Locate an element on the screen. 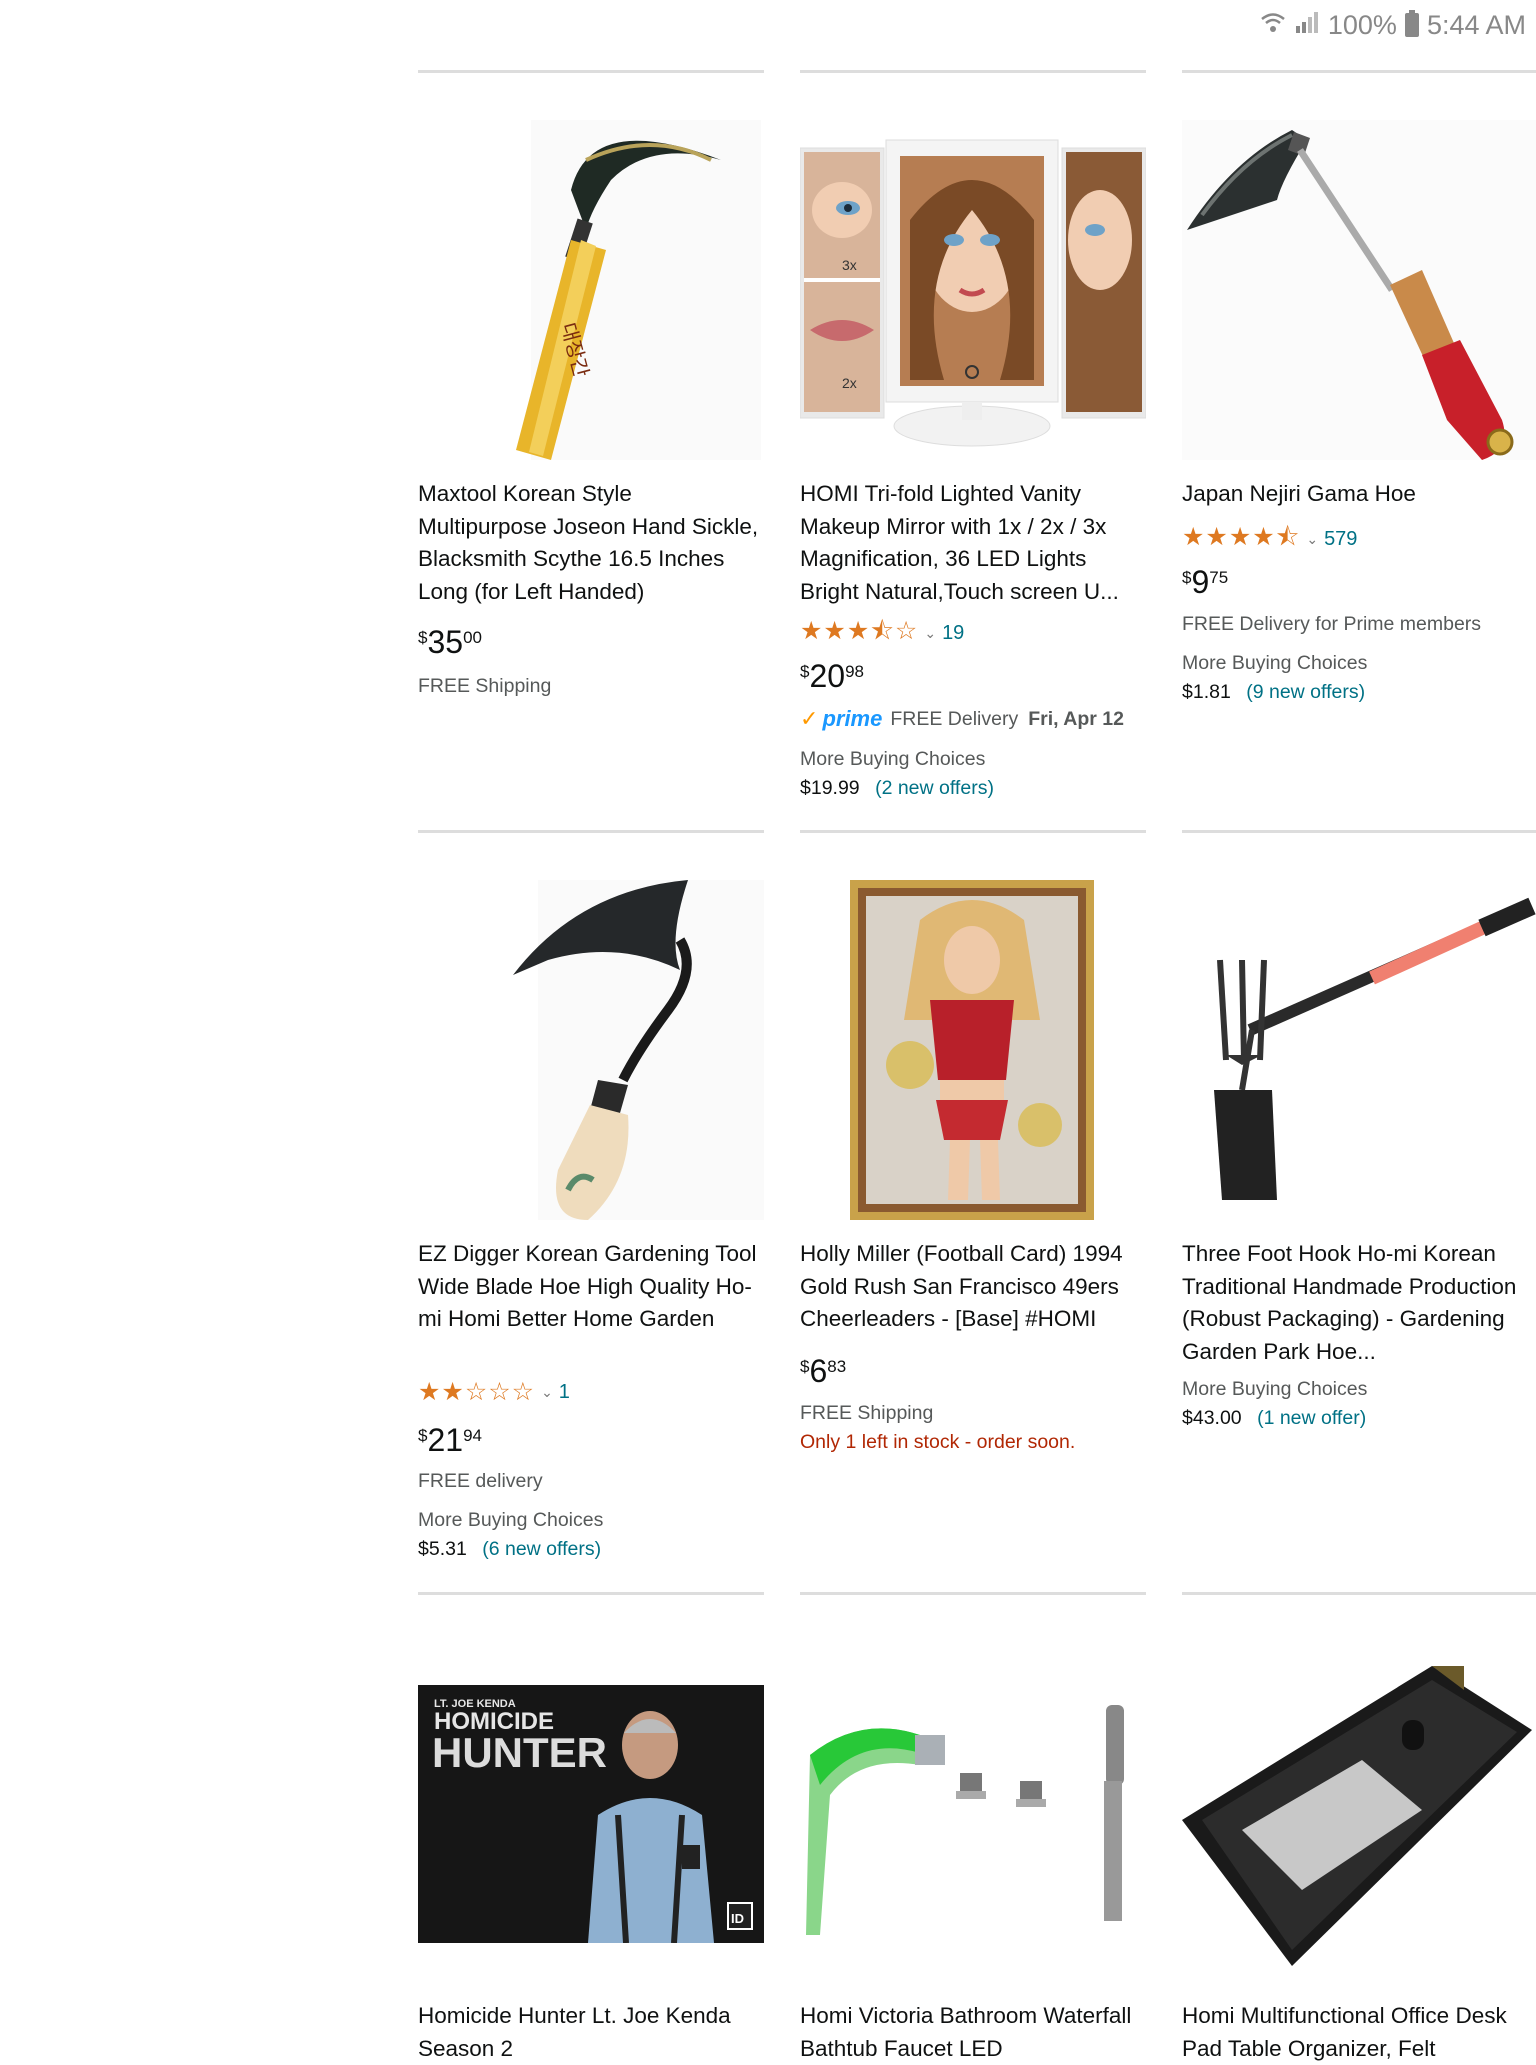 The image size is (1536, 2065). price-whole: 21 is located at coordinates (445, 1440).